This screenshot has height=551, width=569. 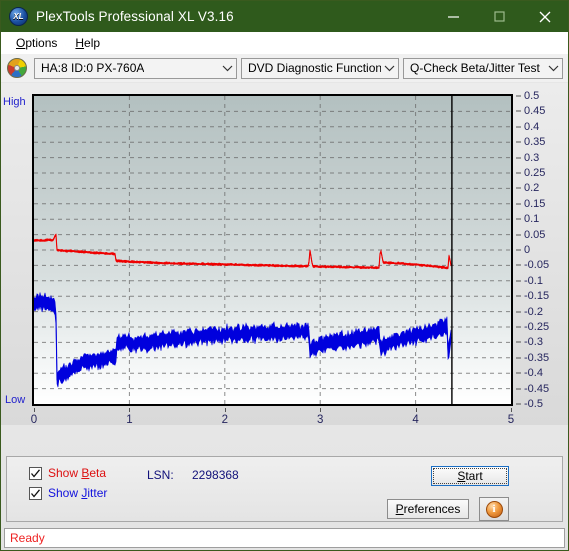 I want to click on info-button: i, so click(x=494, y=509).